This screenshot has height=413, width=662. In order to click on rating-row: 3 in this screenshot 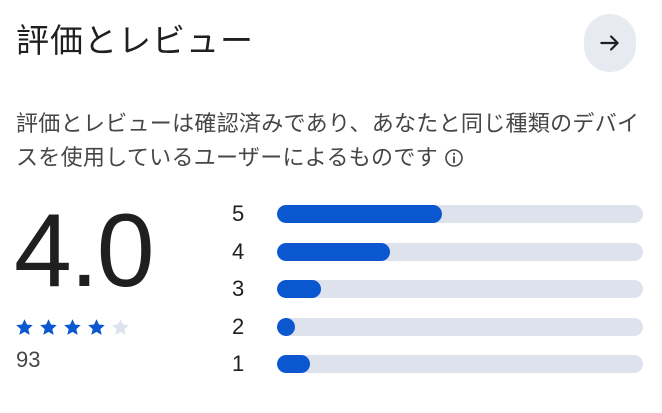, I will do `click(436, 294)`.